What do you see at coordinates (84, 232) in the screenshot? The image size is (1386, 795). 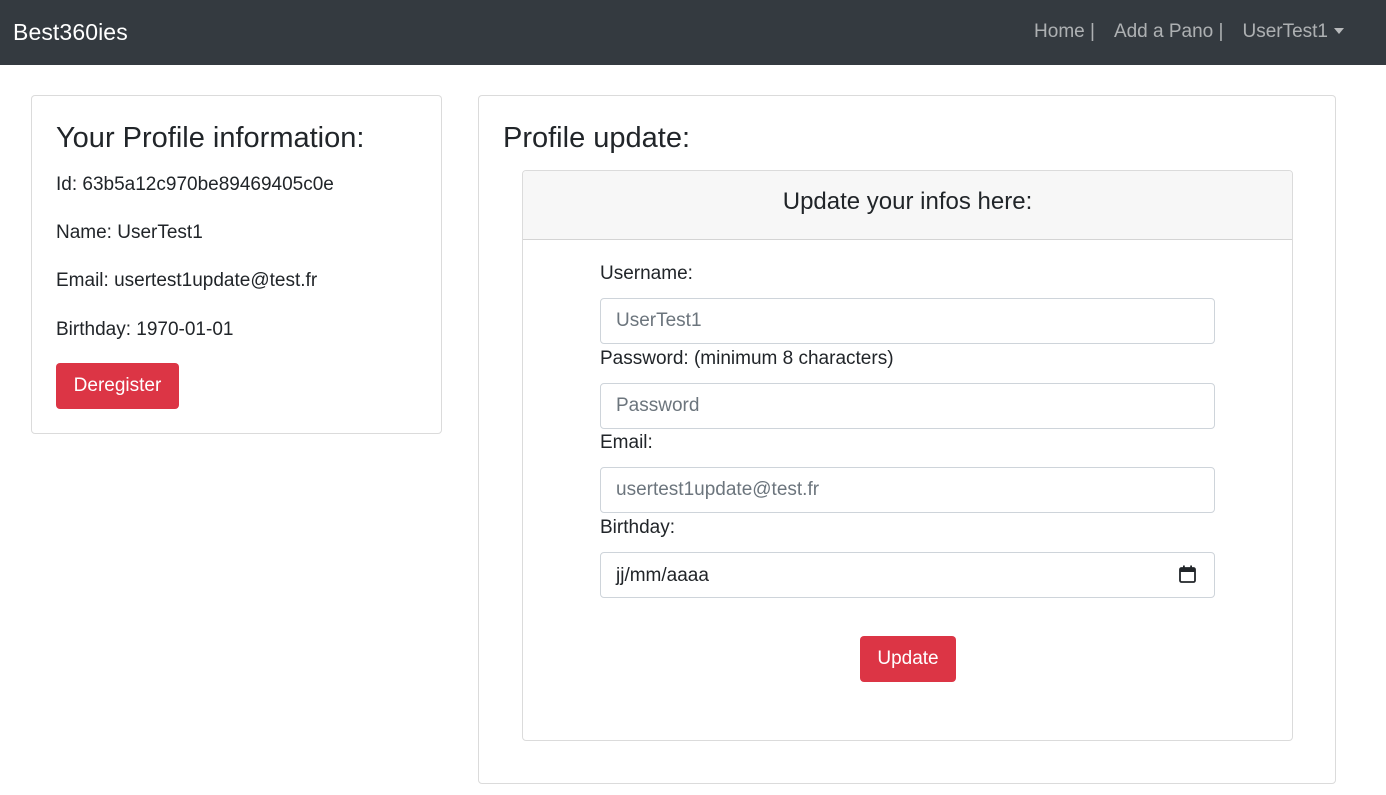 I see `profile-name-label: Name:` at bounding box center [84, 232].